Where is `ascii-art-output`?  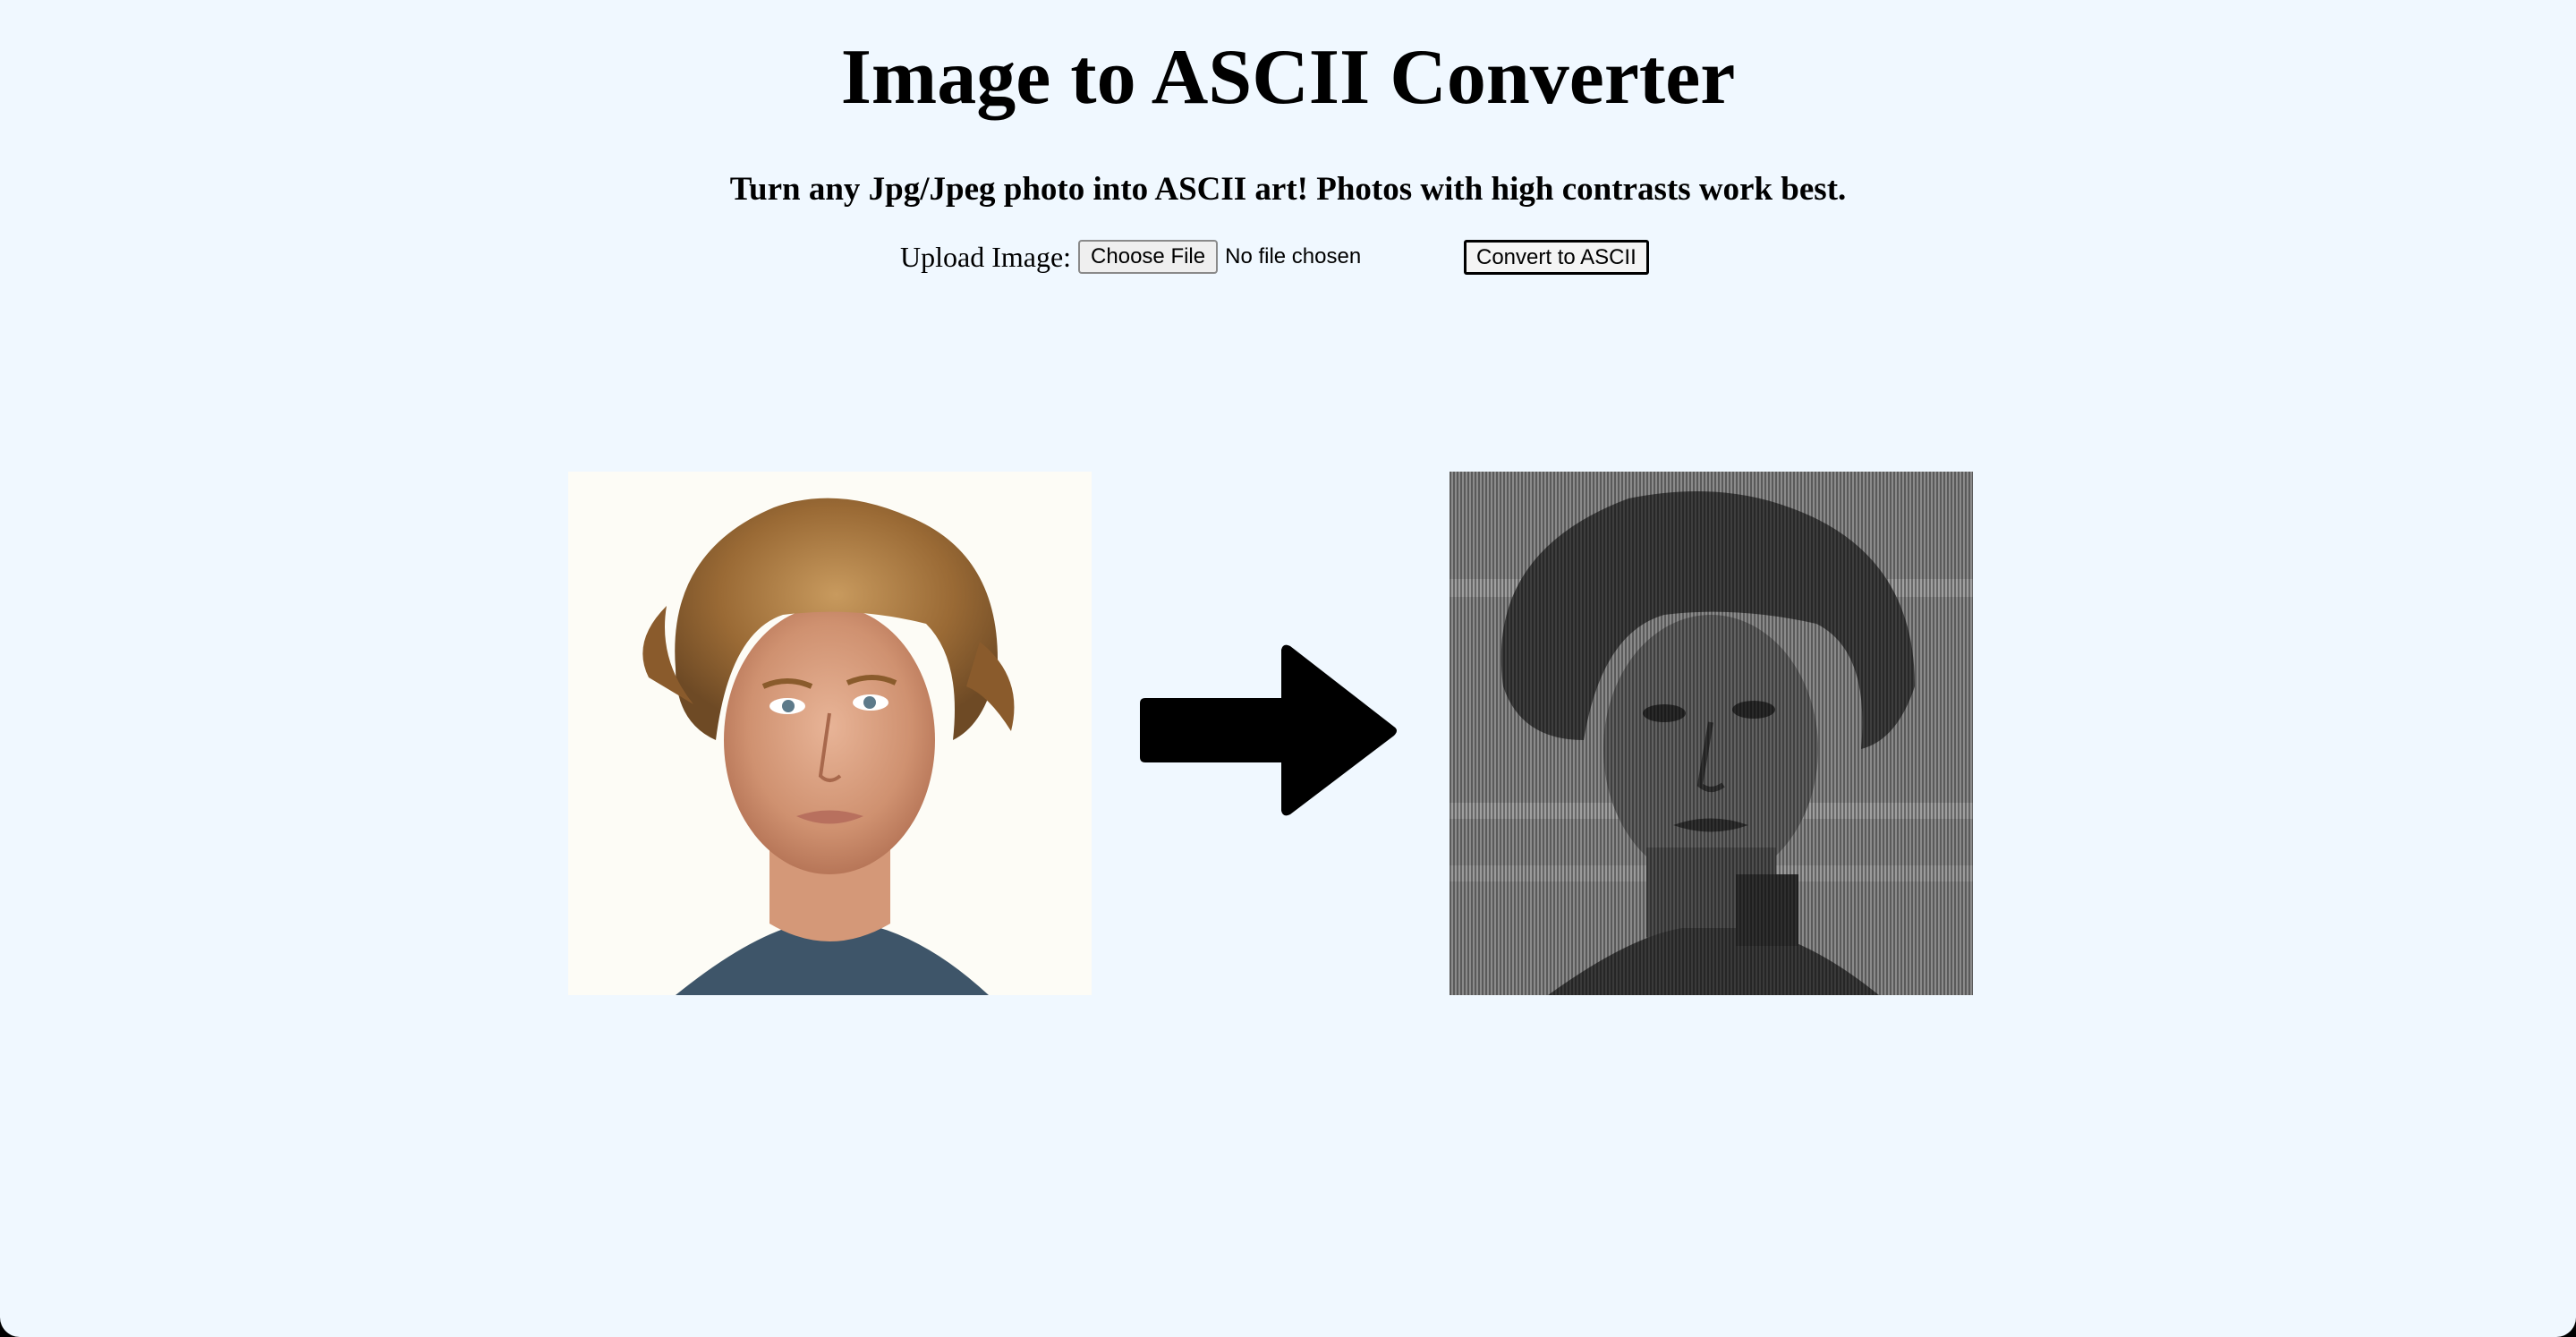
ascii-art-output is located at coordinates (1711, 733).